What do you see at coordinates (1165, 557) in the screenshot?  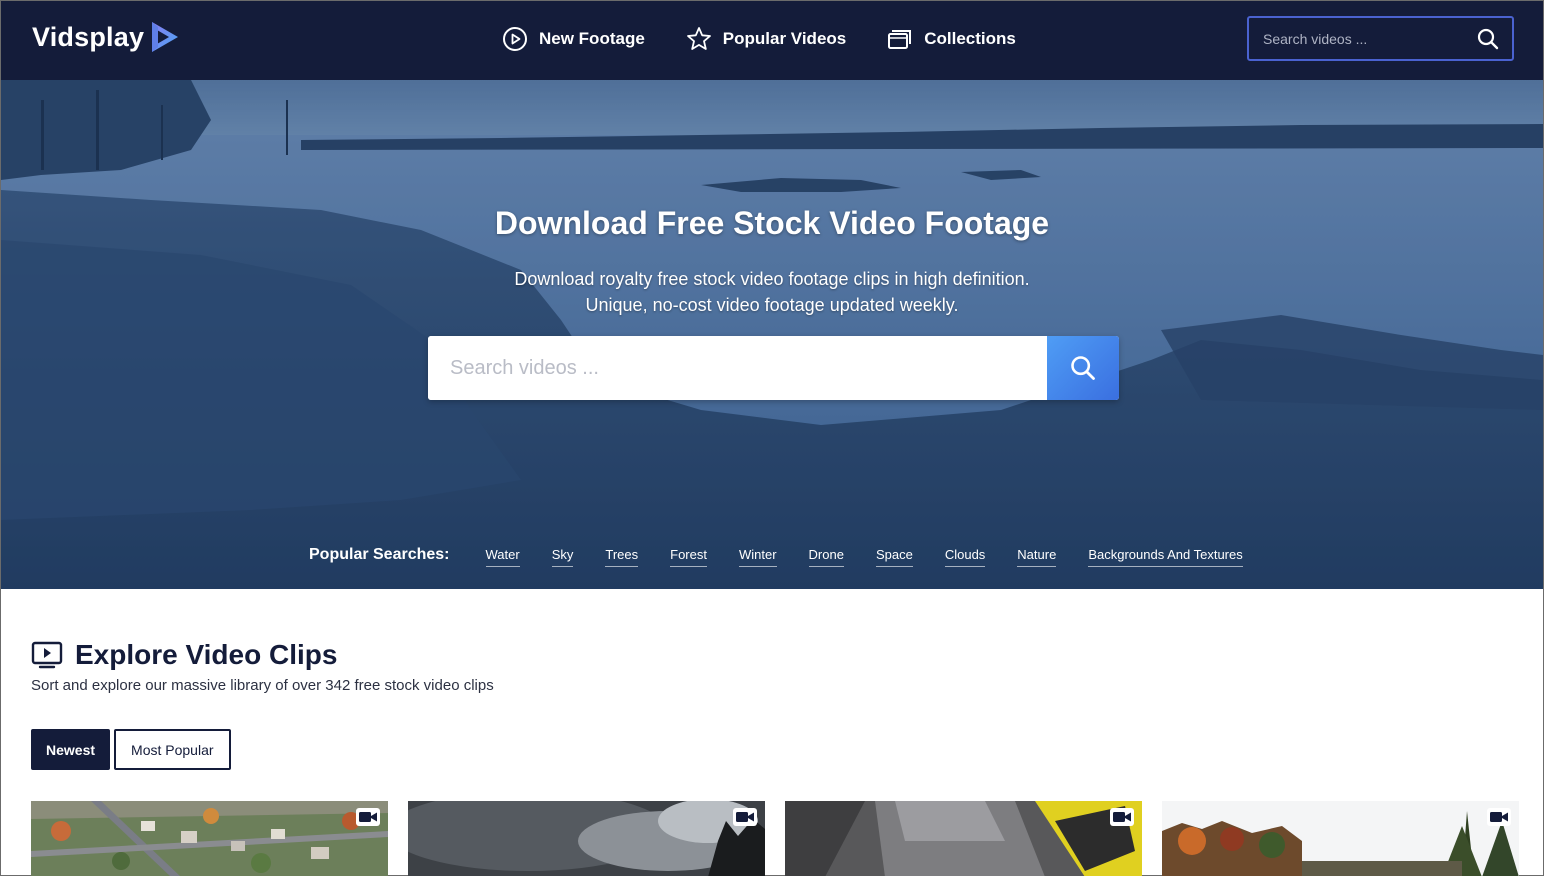 I see `popular-tag-backgrounds-and-textures: Backgrounds And Textures` at bounding box center [1165, 557].